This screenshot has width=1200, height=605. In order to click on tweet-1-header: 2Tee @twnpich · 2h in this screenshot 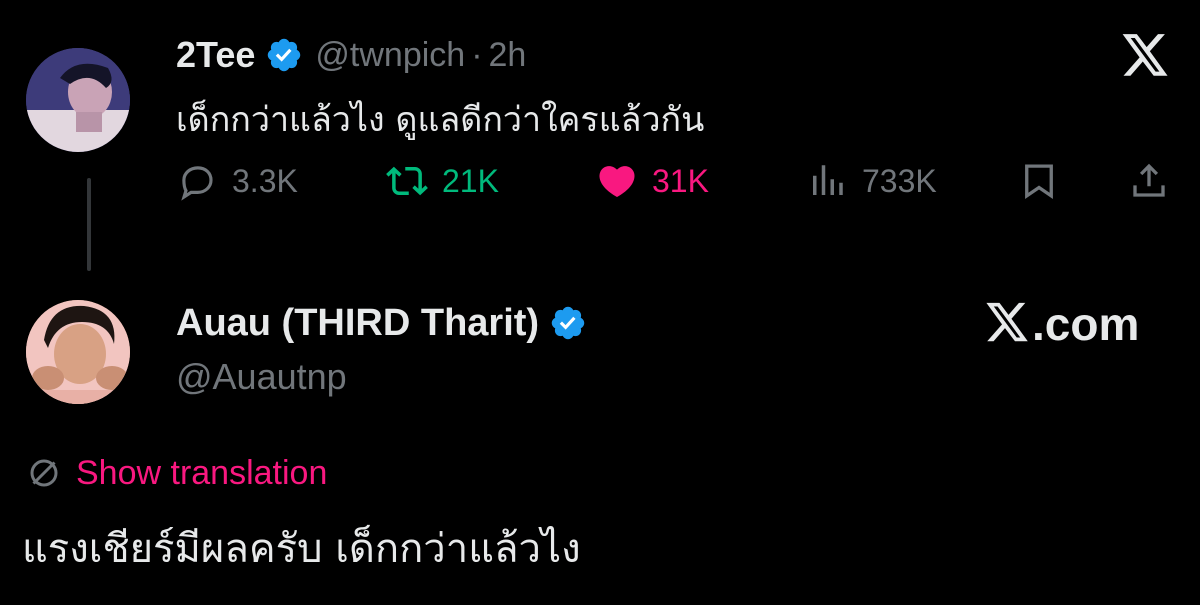, I will do `click(351, 55)`.